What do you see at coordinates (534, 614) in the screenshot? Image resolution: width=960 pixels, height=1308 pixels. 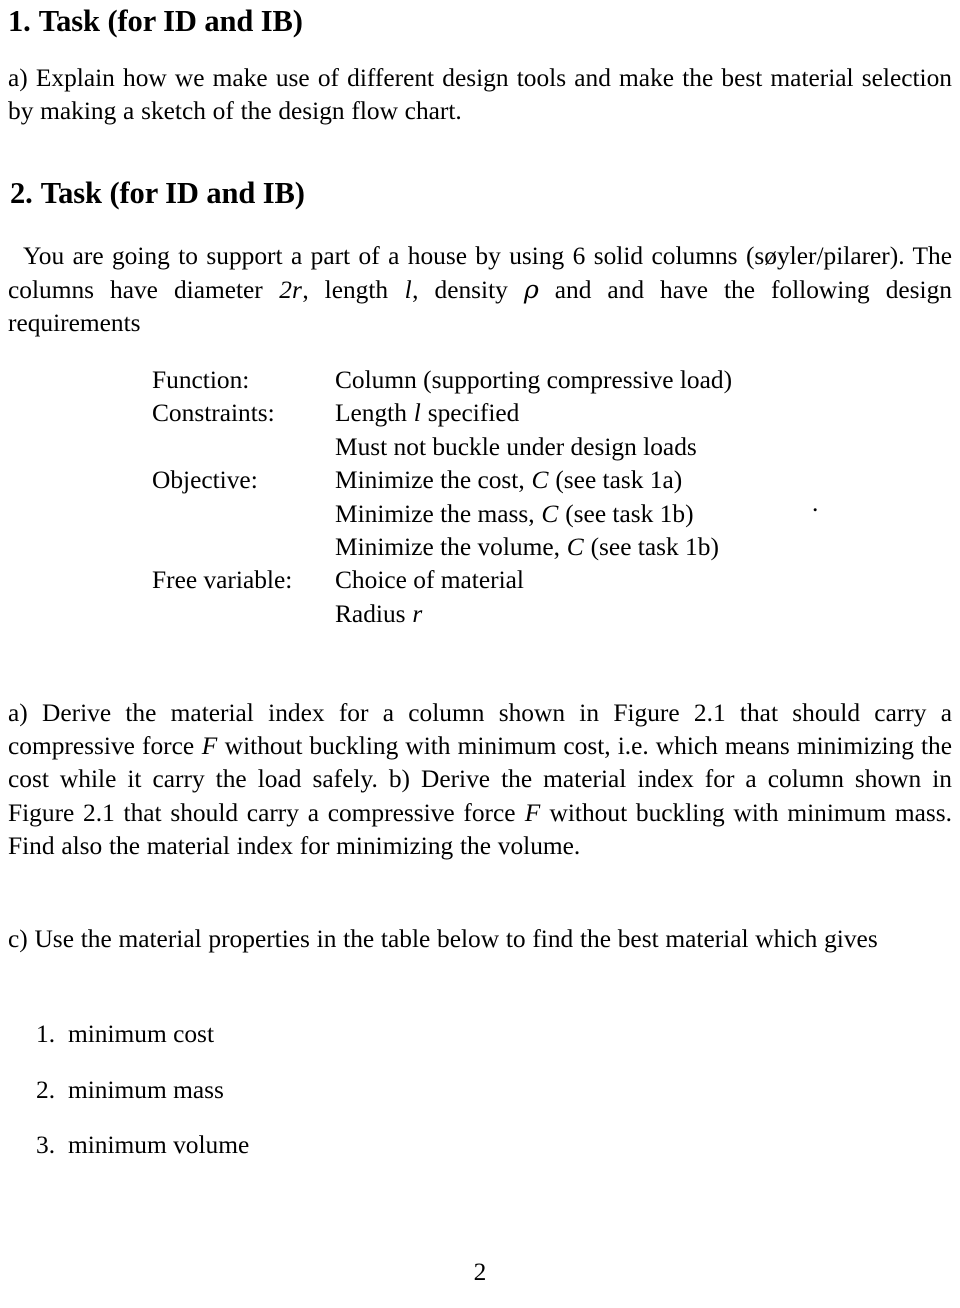 I see `spec-value: Radius r` at bounding box center [534, 614].